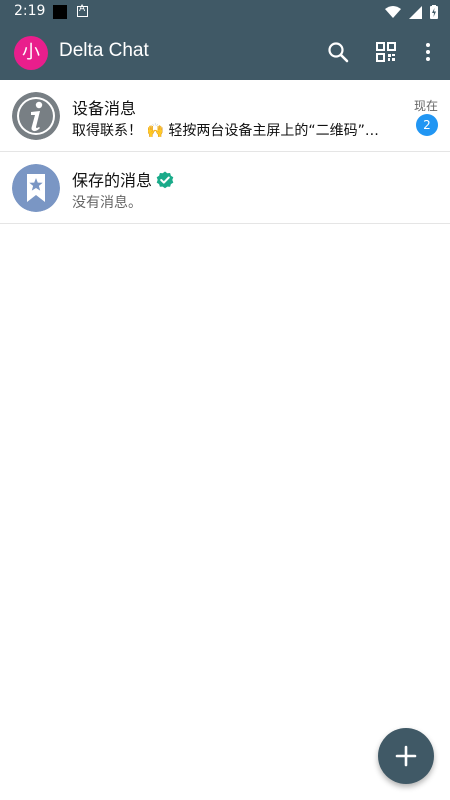  What do you see at coordinates (60, 12) in the screenshot?
I see `notification-square-icon` at bounding box center [60, 12].